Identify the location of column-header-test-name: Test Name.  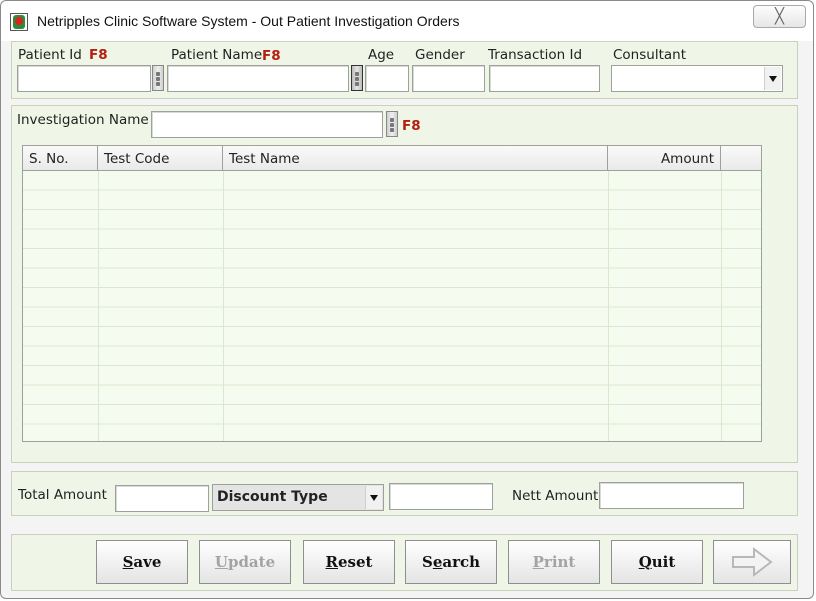
(415, 158).